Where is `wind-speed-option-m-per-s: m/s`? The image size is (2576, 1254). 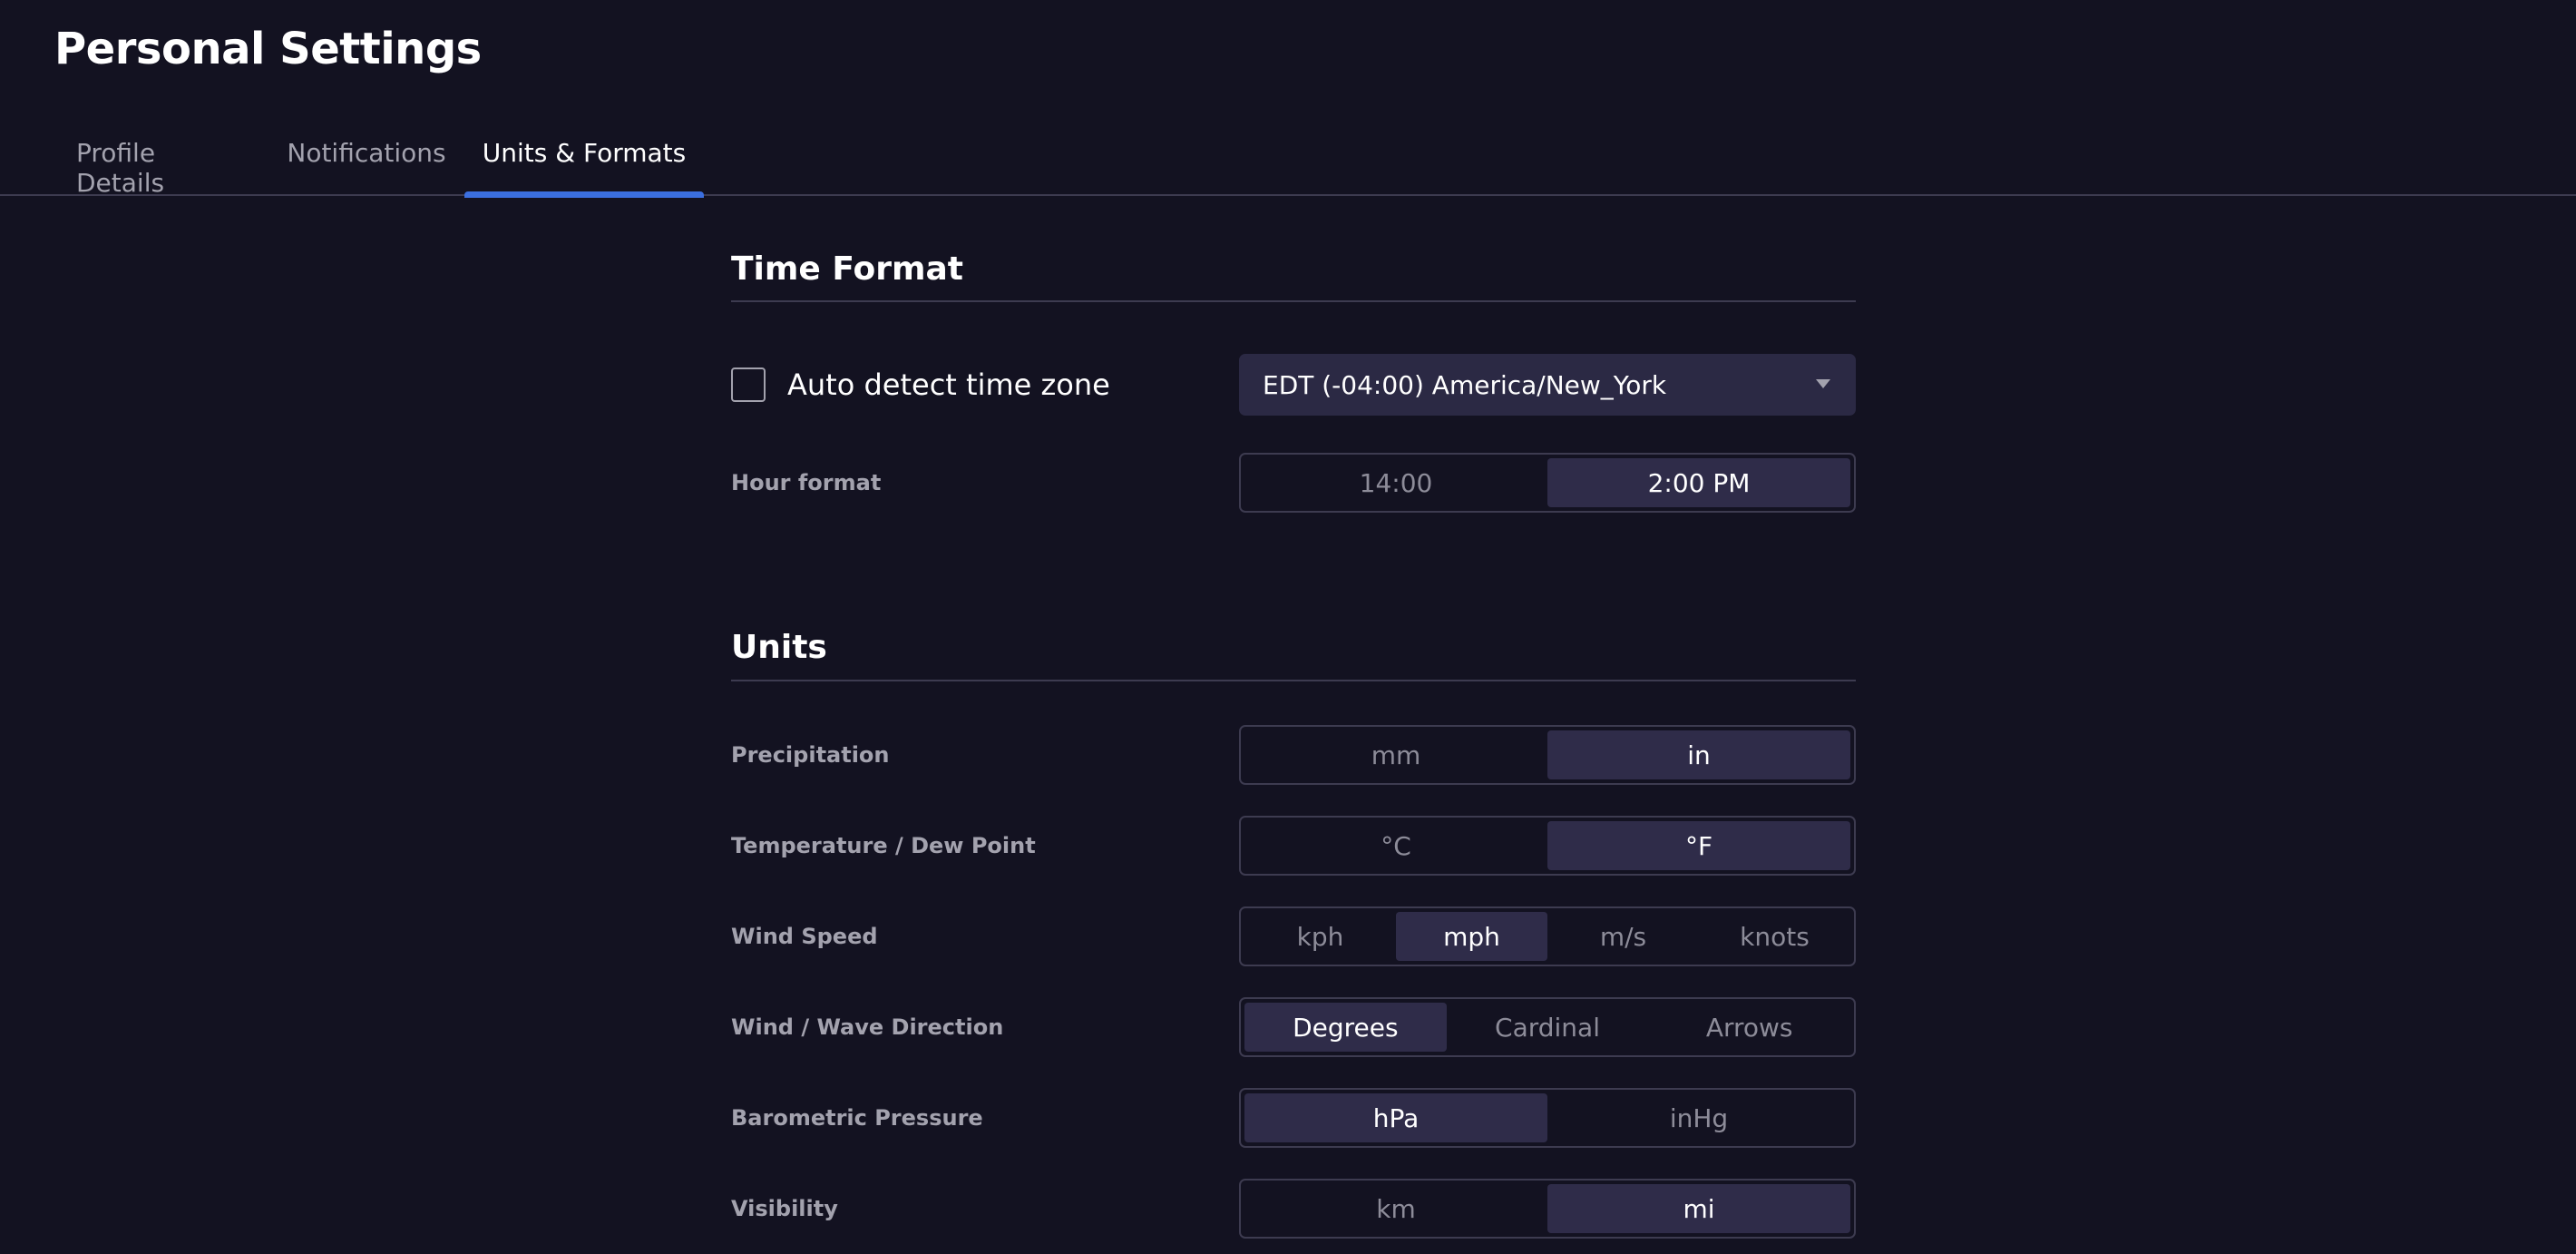
wind-speed-option-m-per-s: m/s is located at coordinates (1623, 936).